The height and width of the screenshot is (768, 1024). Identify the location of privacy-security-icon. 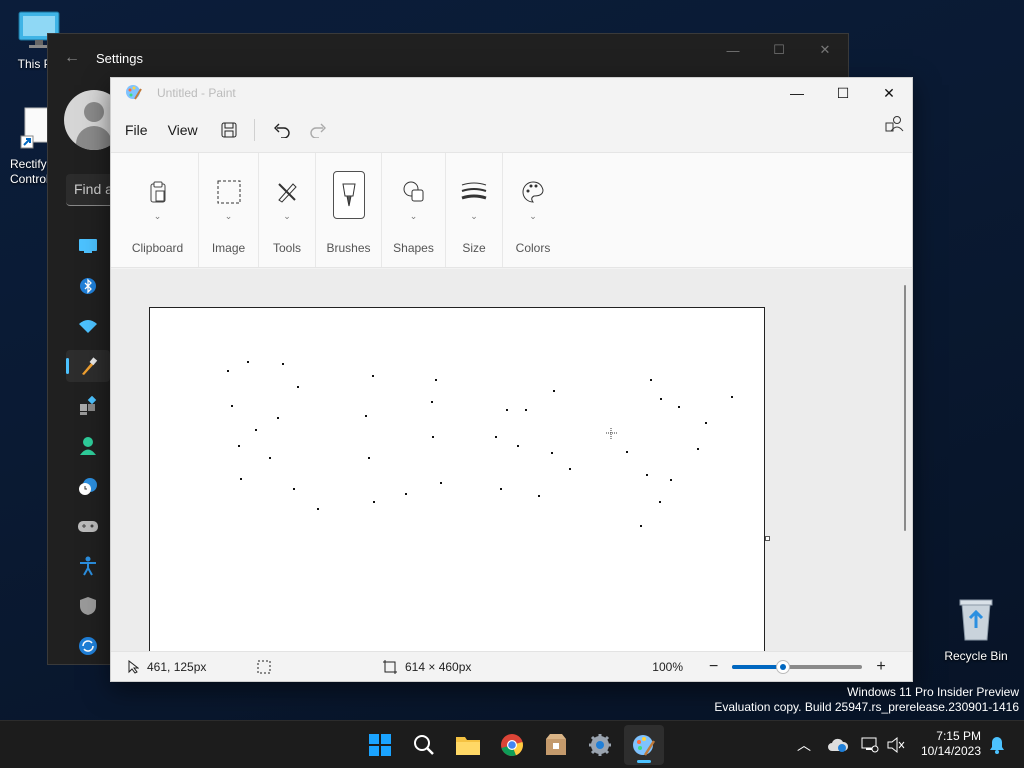
(88, 606).